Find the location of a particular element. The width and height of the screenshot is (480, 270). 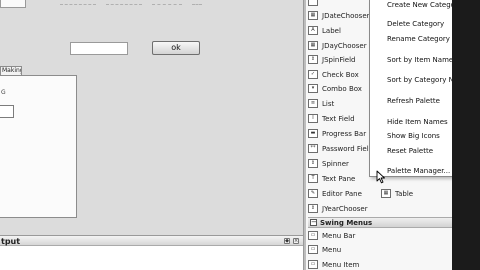

jdaychooser-icon: ▦ is located at coordinates (313, 45).